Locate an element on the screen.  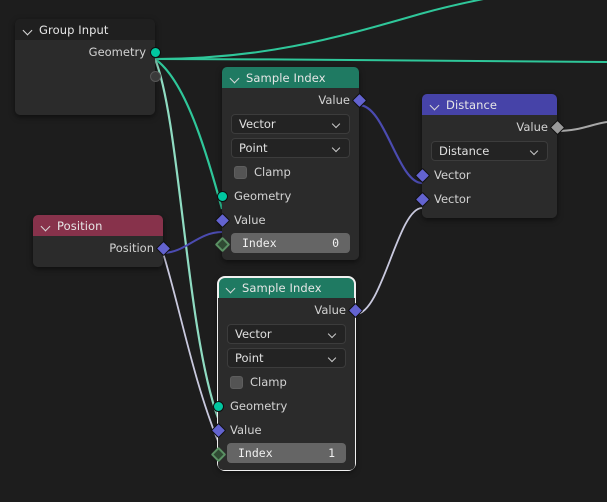
socket-label-geometry: Geometry is located at coordinates (117, 52).